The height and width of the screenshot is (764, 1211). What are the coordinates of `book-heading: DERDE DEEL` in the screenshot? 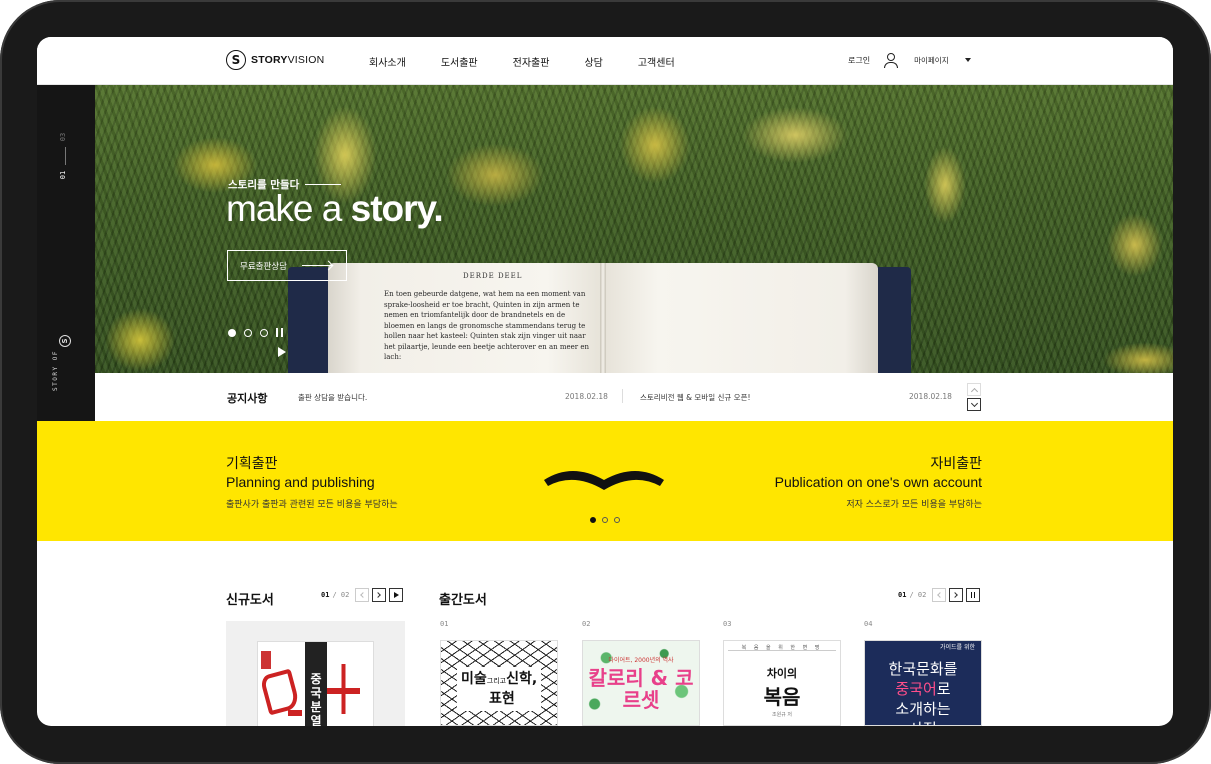 It's located at (493, 276).